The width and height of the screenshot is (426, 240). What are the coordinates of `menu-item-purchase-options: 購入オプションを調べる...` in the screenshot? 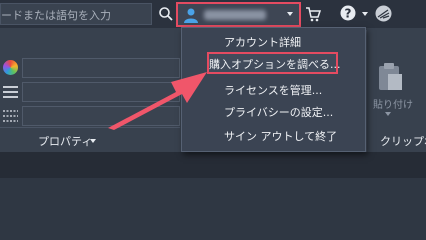 It's located at (274, 63).